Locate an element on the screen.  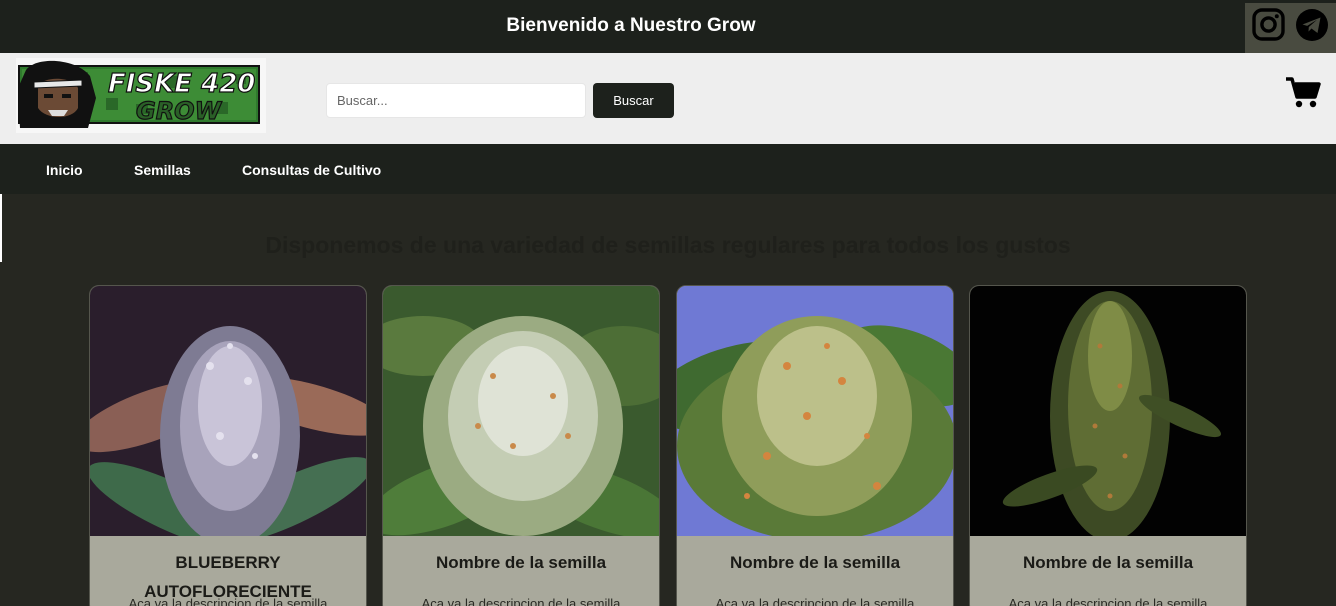
logo: FISKE 420 GROW is located at coordinates (141, 95).